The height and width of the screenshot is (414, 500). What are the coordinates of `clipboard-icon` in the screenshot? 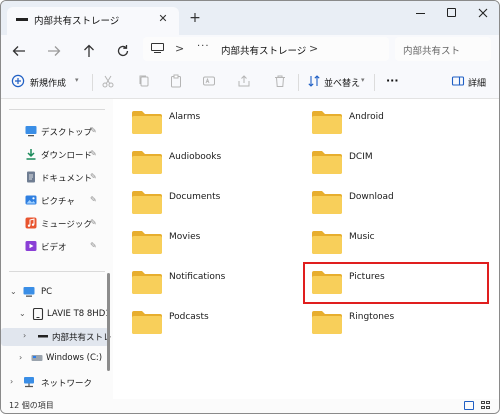 It's located at (176, 81).